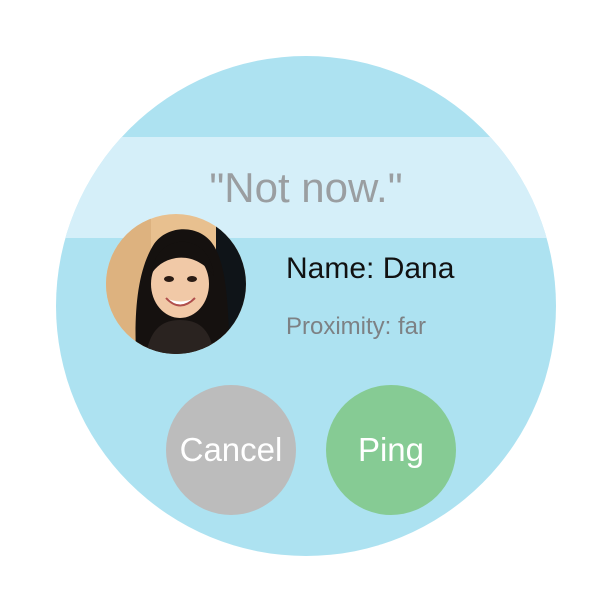  I want to click on status-message: "Not now.", so click(306, 187).